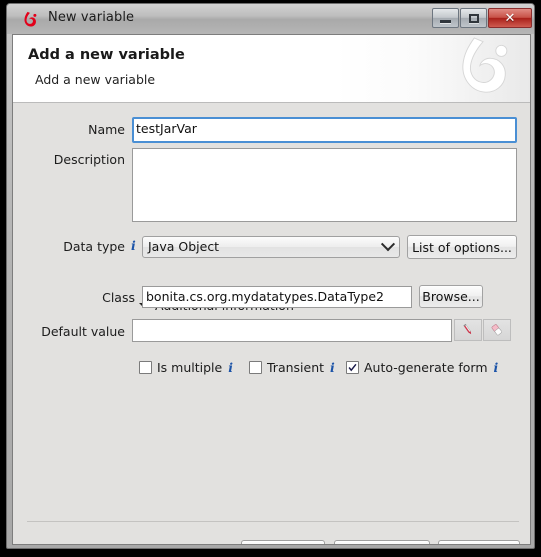  I want to click on default-value-input, so click(292, 330).